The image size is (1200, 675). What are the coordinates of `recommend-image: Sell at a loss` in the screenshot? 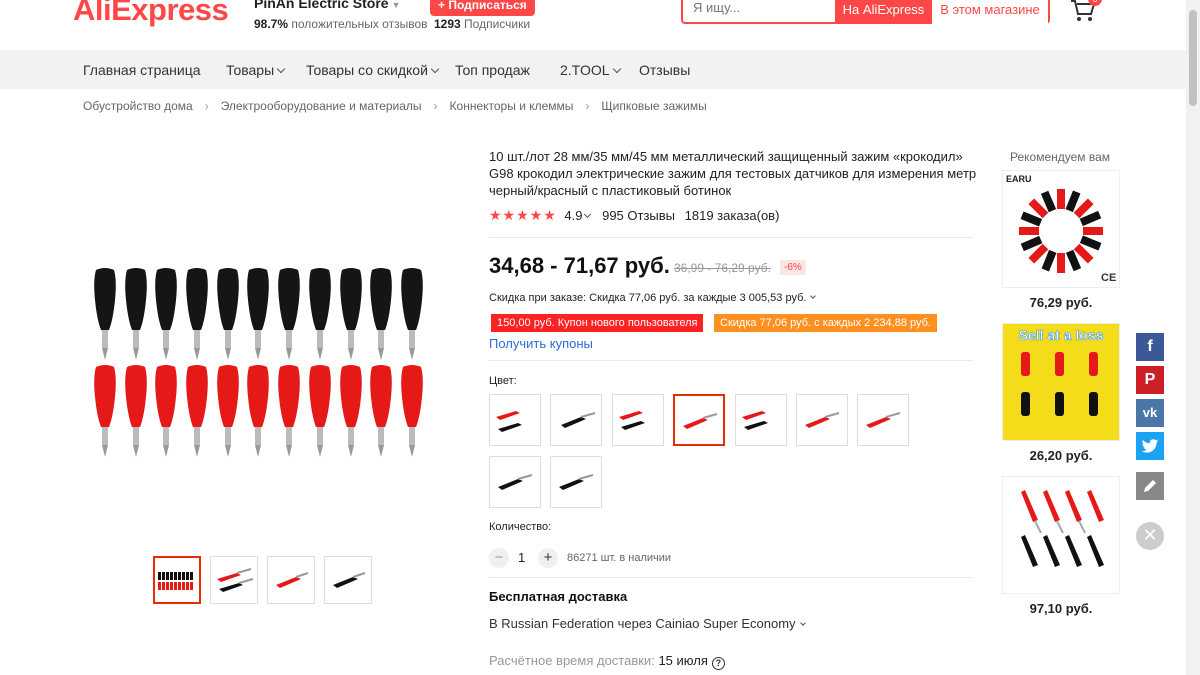 It's located at (1061, 382).